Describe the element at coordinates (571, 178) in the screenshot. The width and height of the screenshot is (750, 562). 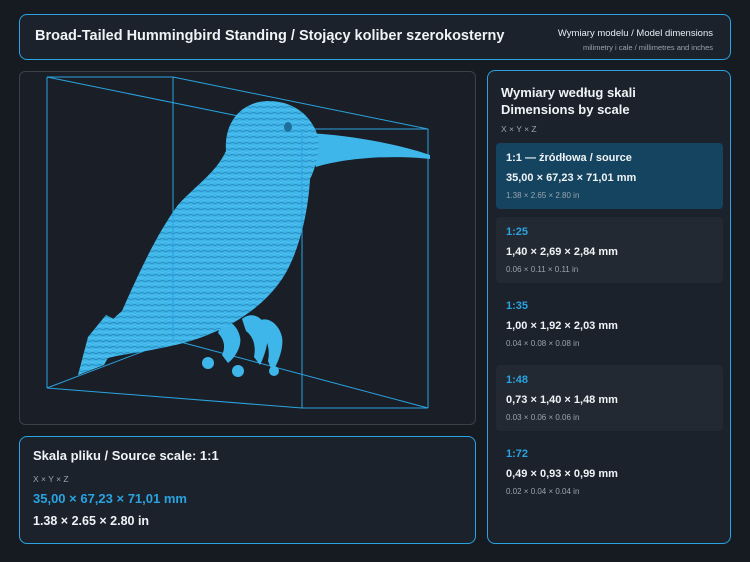
I see `scale-dimensions-mm: 35,00 × 67,23 × 71,01 mm` at that location.